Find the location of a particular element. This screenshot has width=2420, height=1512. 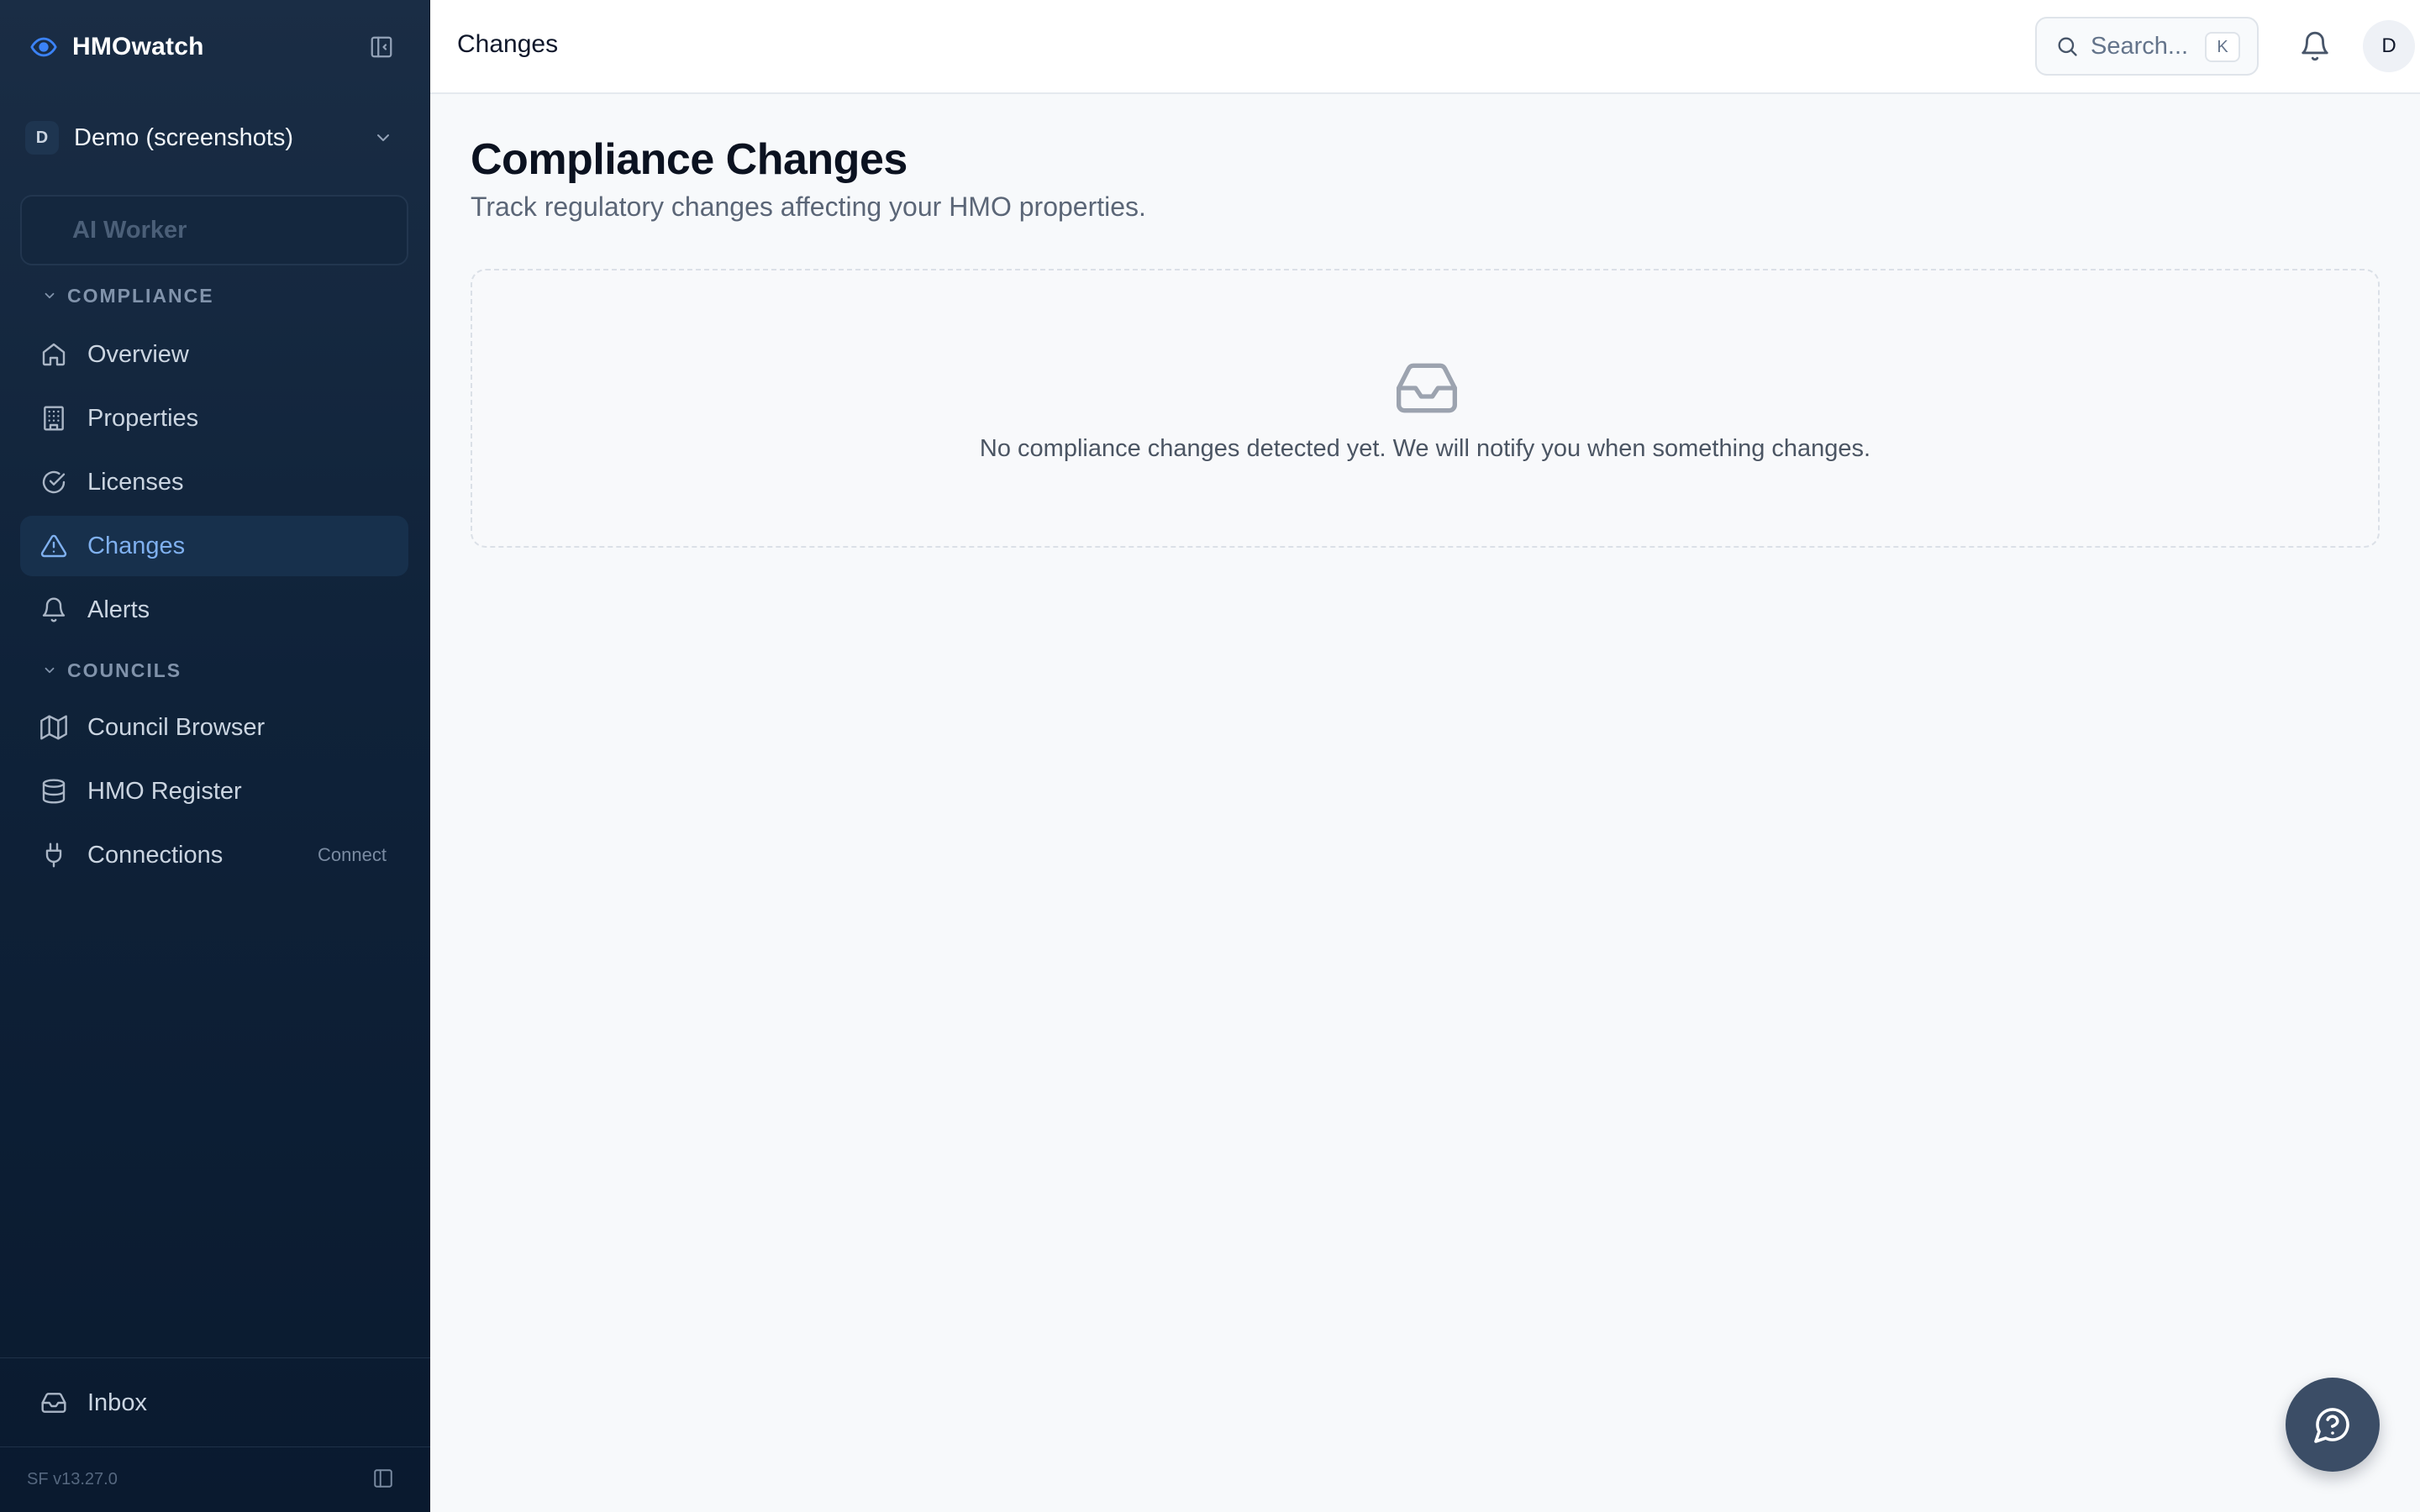

page-title: Compliance Changes is located at coordinates (689, 159).